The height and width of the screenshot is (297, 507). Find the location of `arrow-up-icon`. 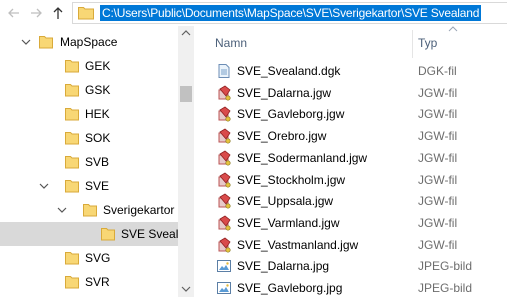

arrow-up-icon is located at coordinates (58, 13).